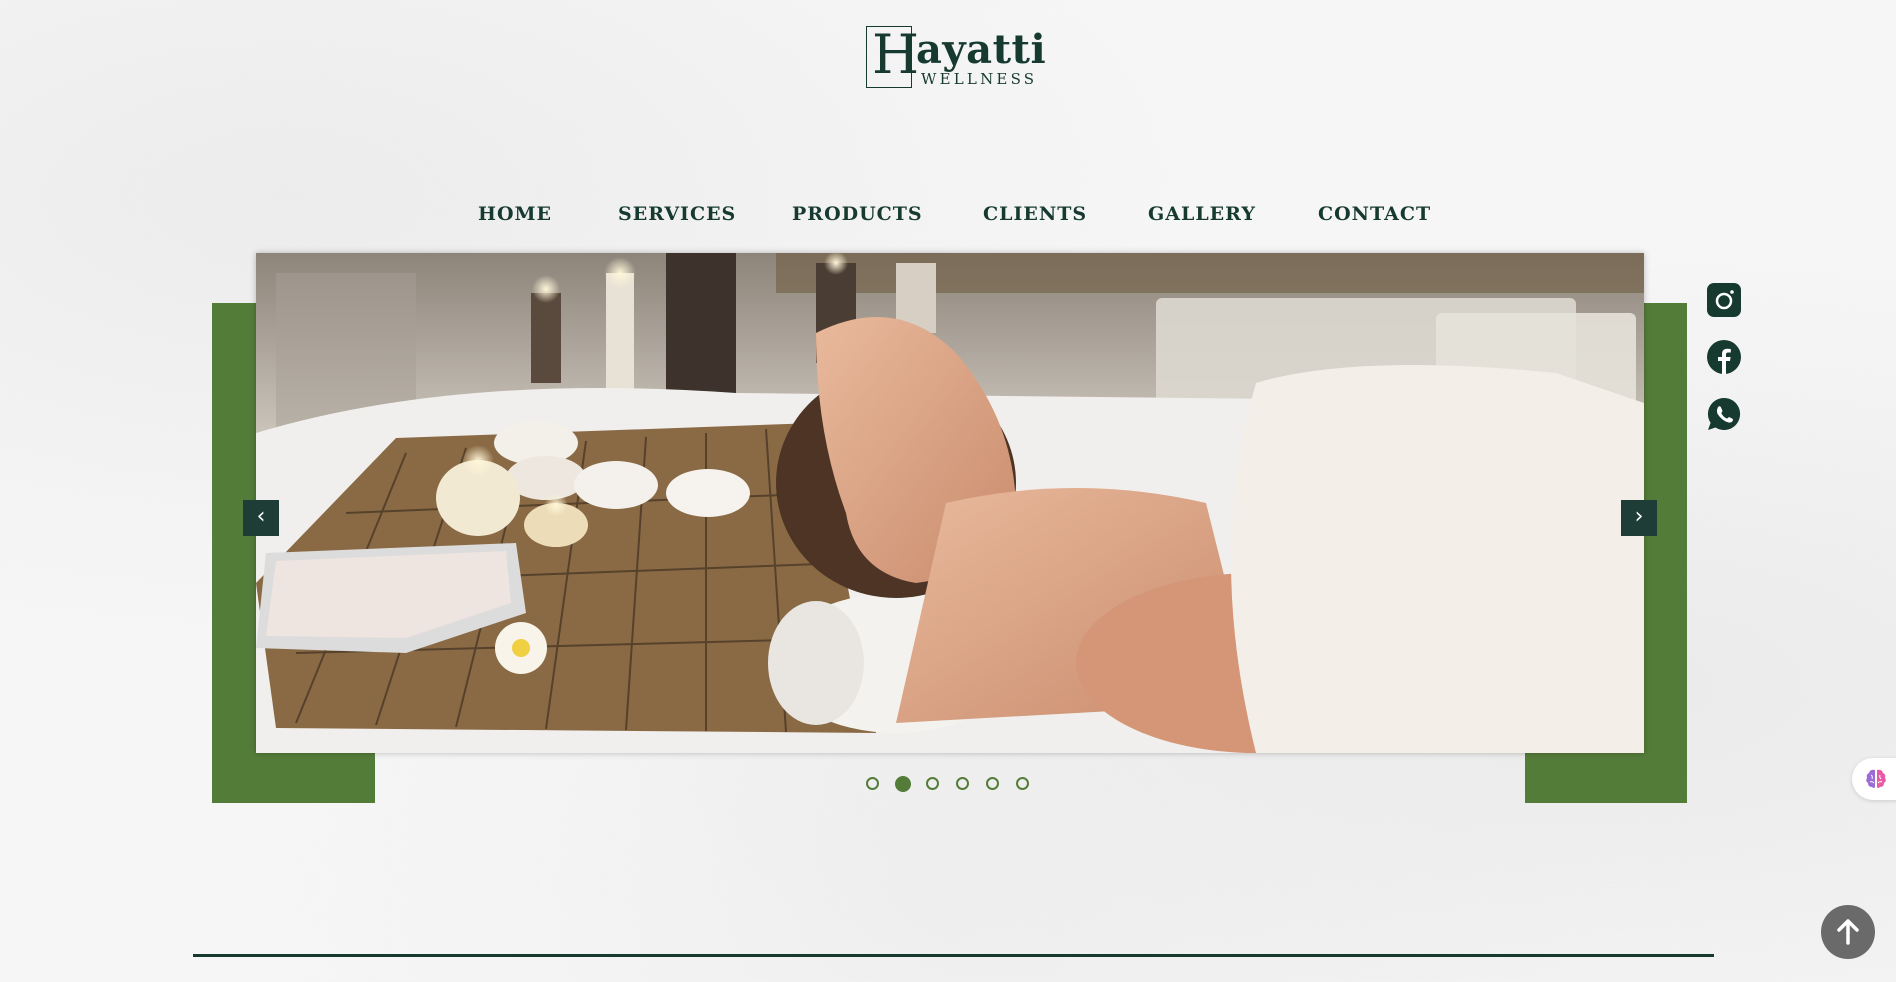  I want to click on slider-prev-button: ‹, so click(261, 518).